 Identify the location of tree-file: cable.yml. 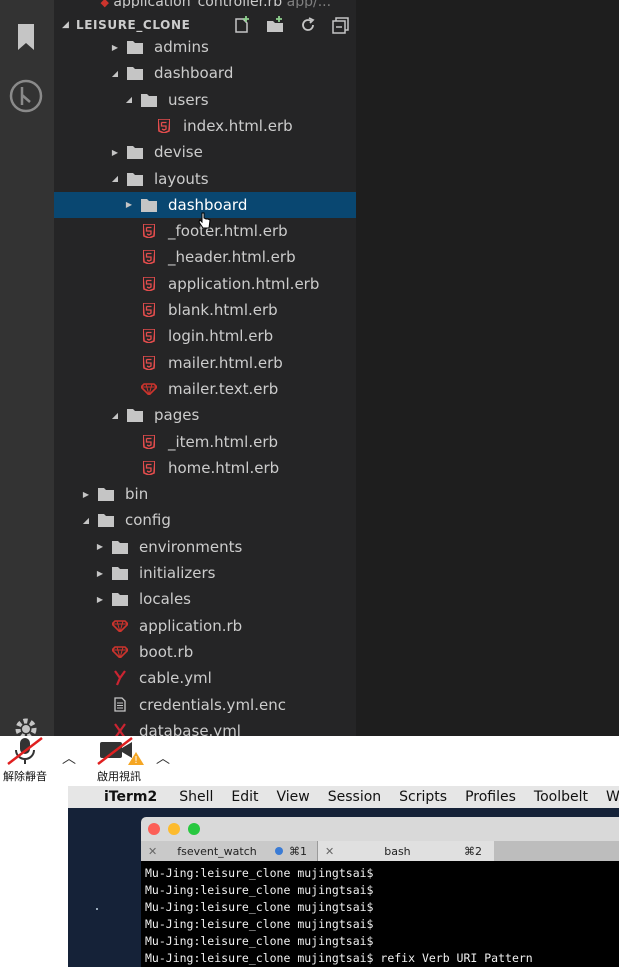
(205, 678).